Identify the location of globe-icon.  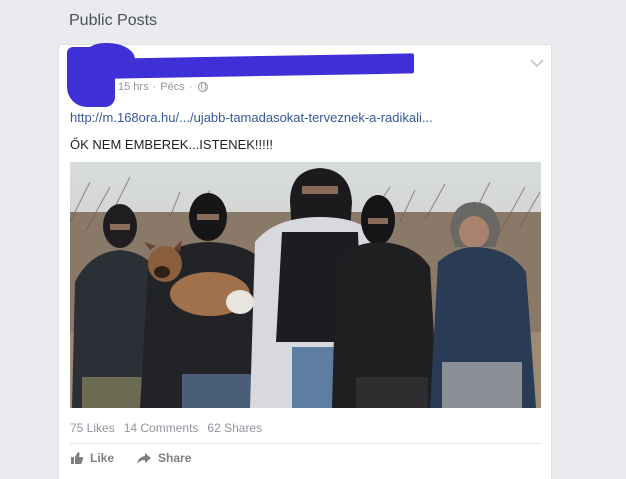
(203, 87).